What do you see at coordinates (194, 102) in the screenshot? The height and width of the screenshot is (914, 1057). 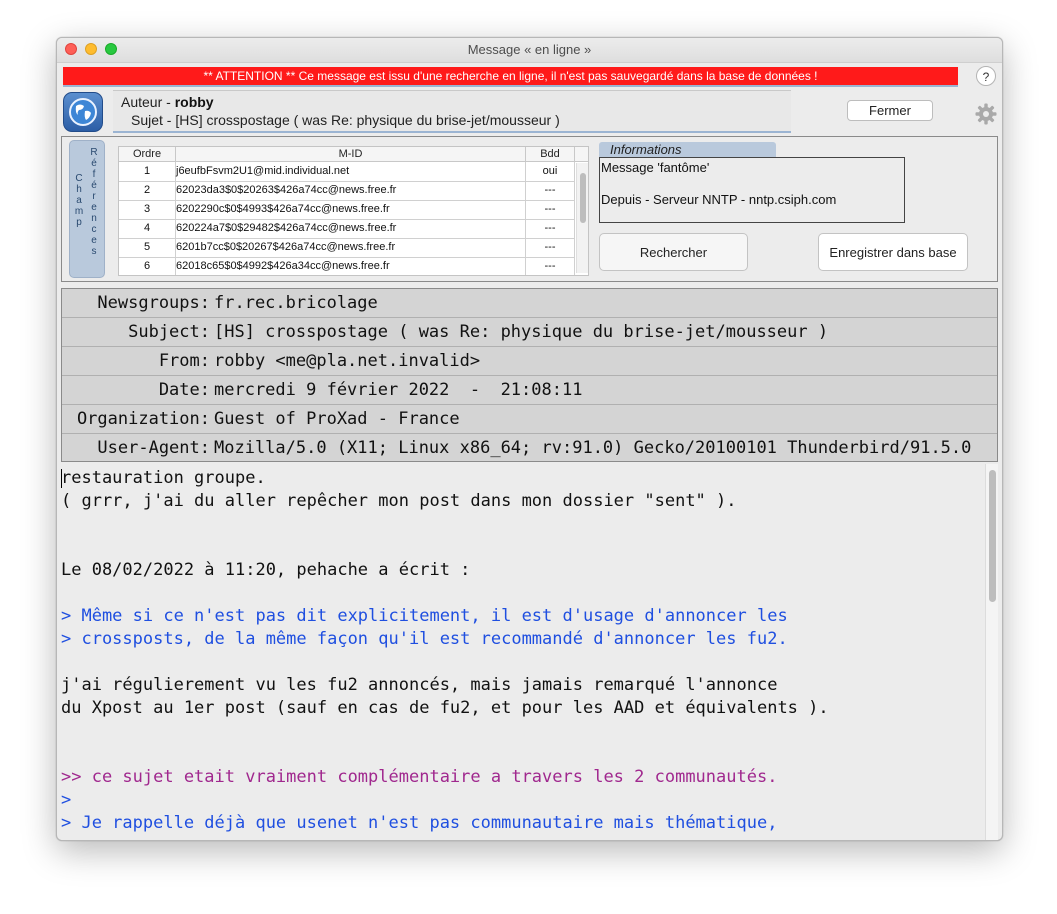 I see `author-name: robby` at bounding box center [194, 102].